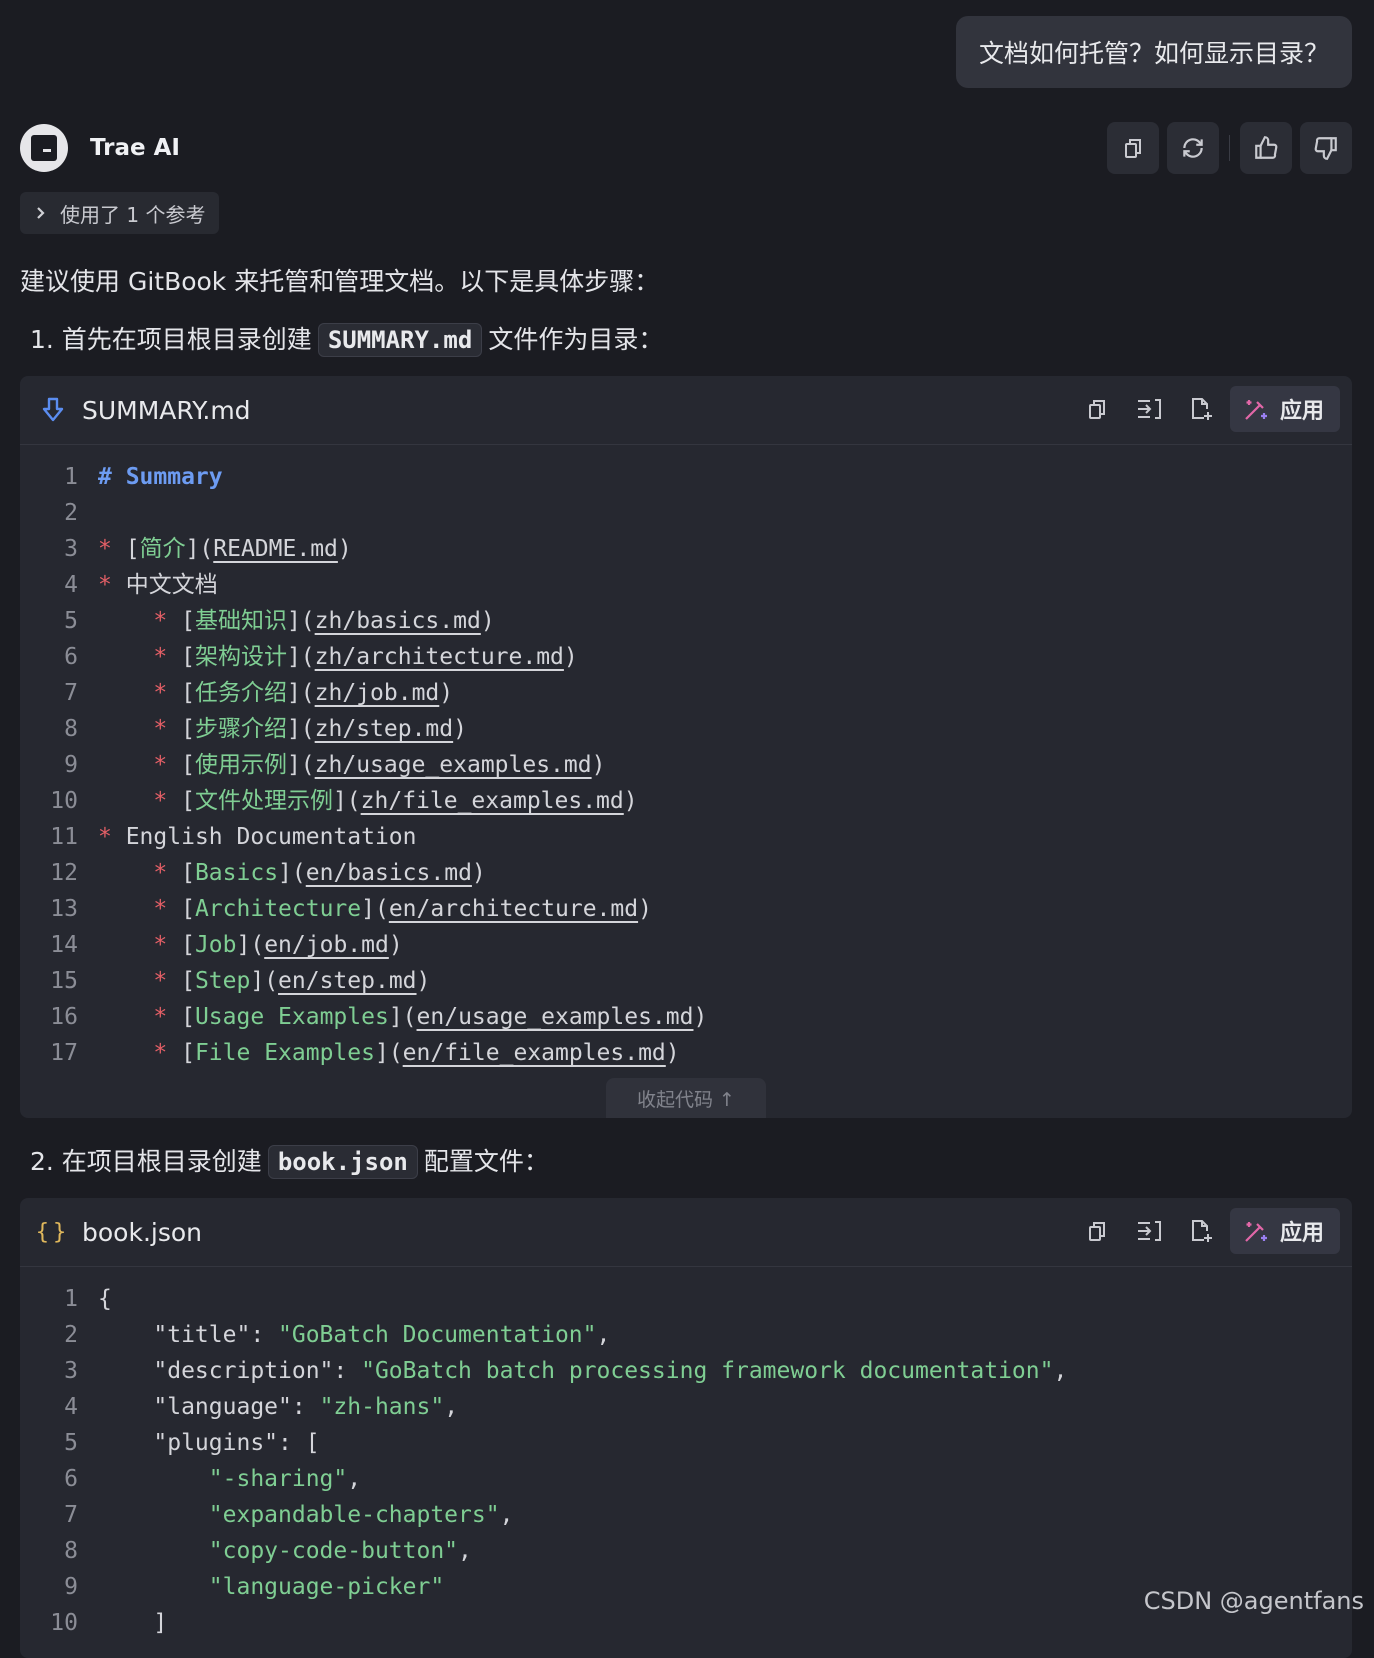 The width and height of the screenshot is (1374, 1658). Describe the element at coordinates (686, 765) in the screenshot. I see `code-line: 9 * [使用示例](zh/usage_examples.md)` at that location.